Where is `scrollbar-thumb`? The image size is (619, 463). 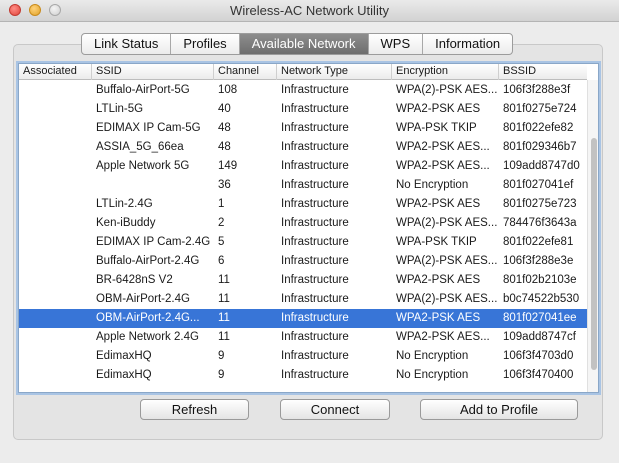
scrollbar-thumb is located at coordinates (594, 254).